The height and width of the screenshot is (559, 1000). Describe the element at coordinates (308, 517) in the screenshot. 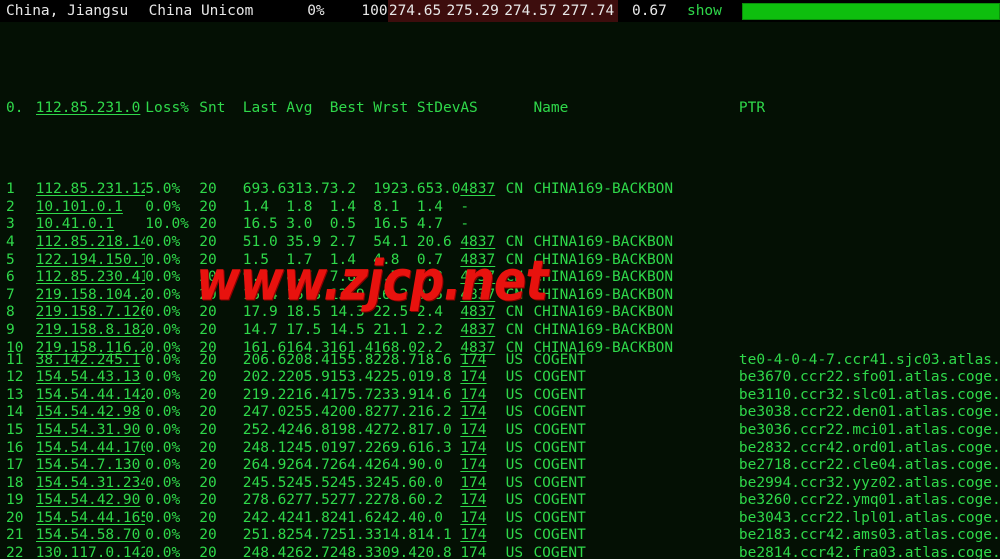

I see `row-avg: 241.8` at that location.